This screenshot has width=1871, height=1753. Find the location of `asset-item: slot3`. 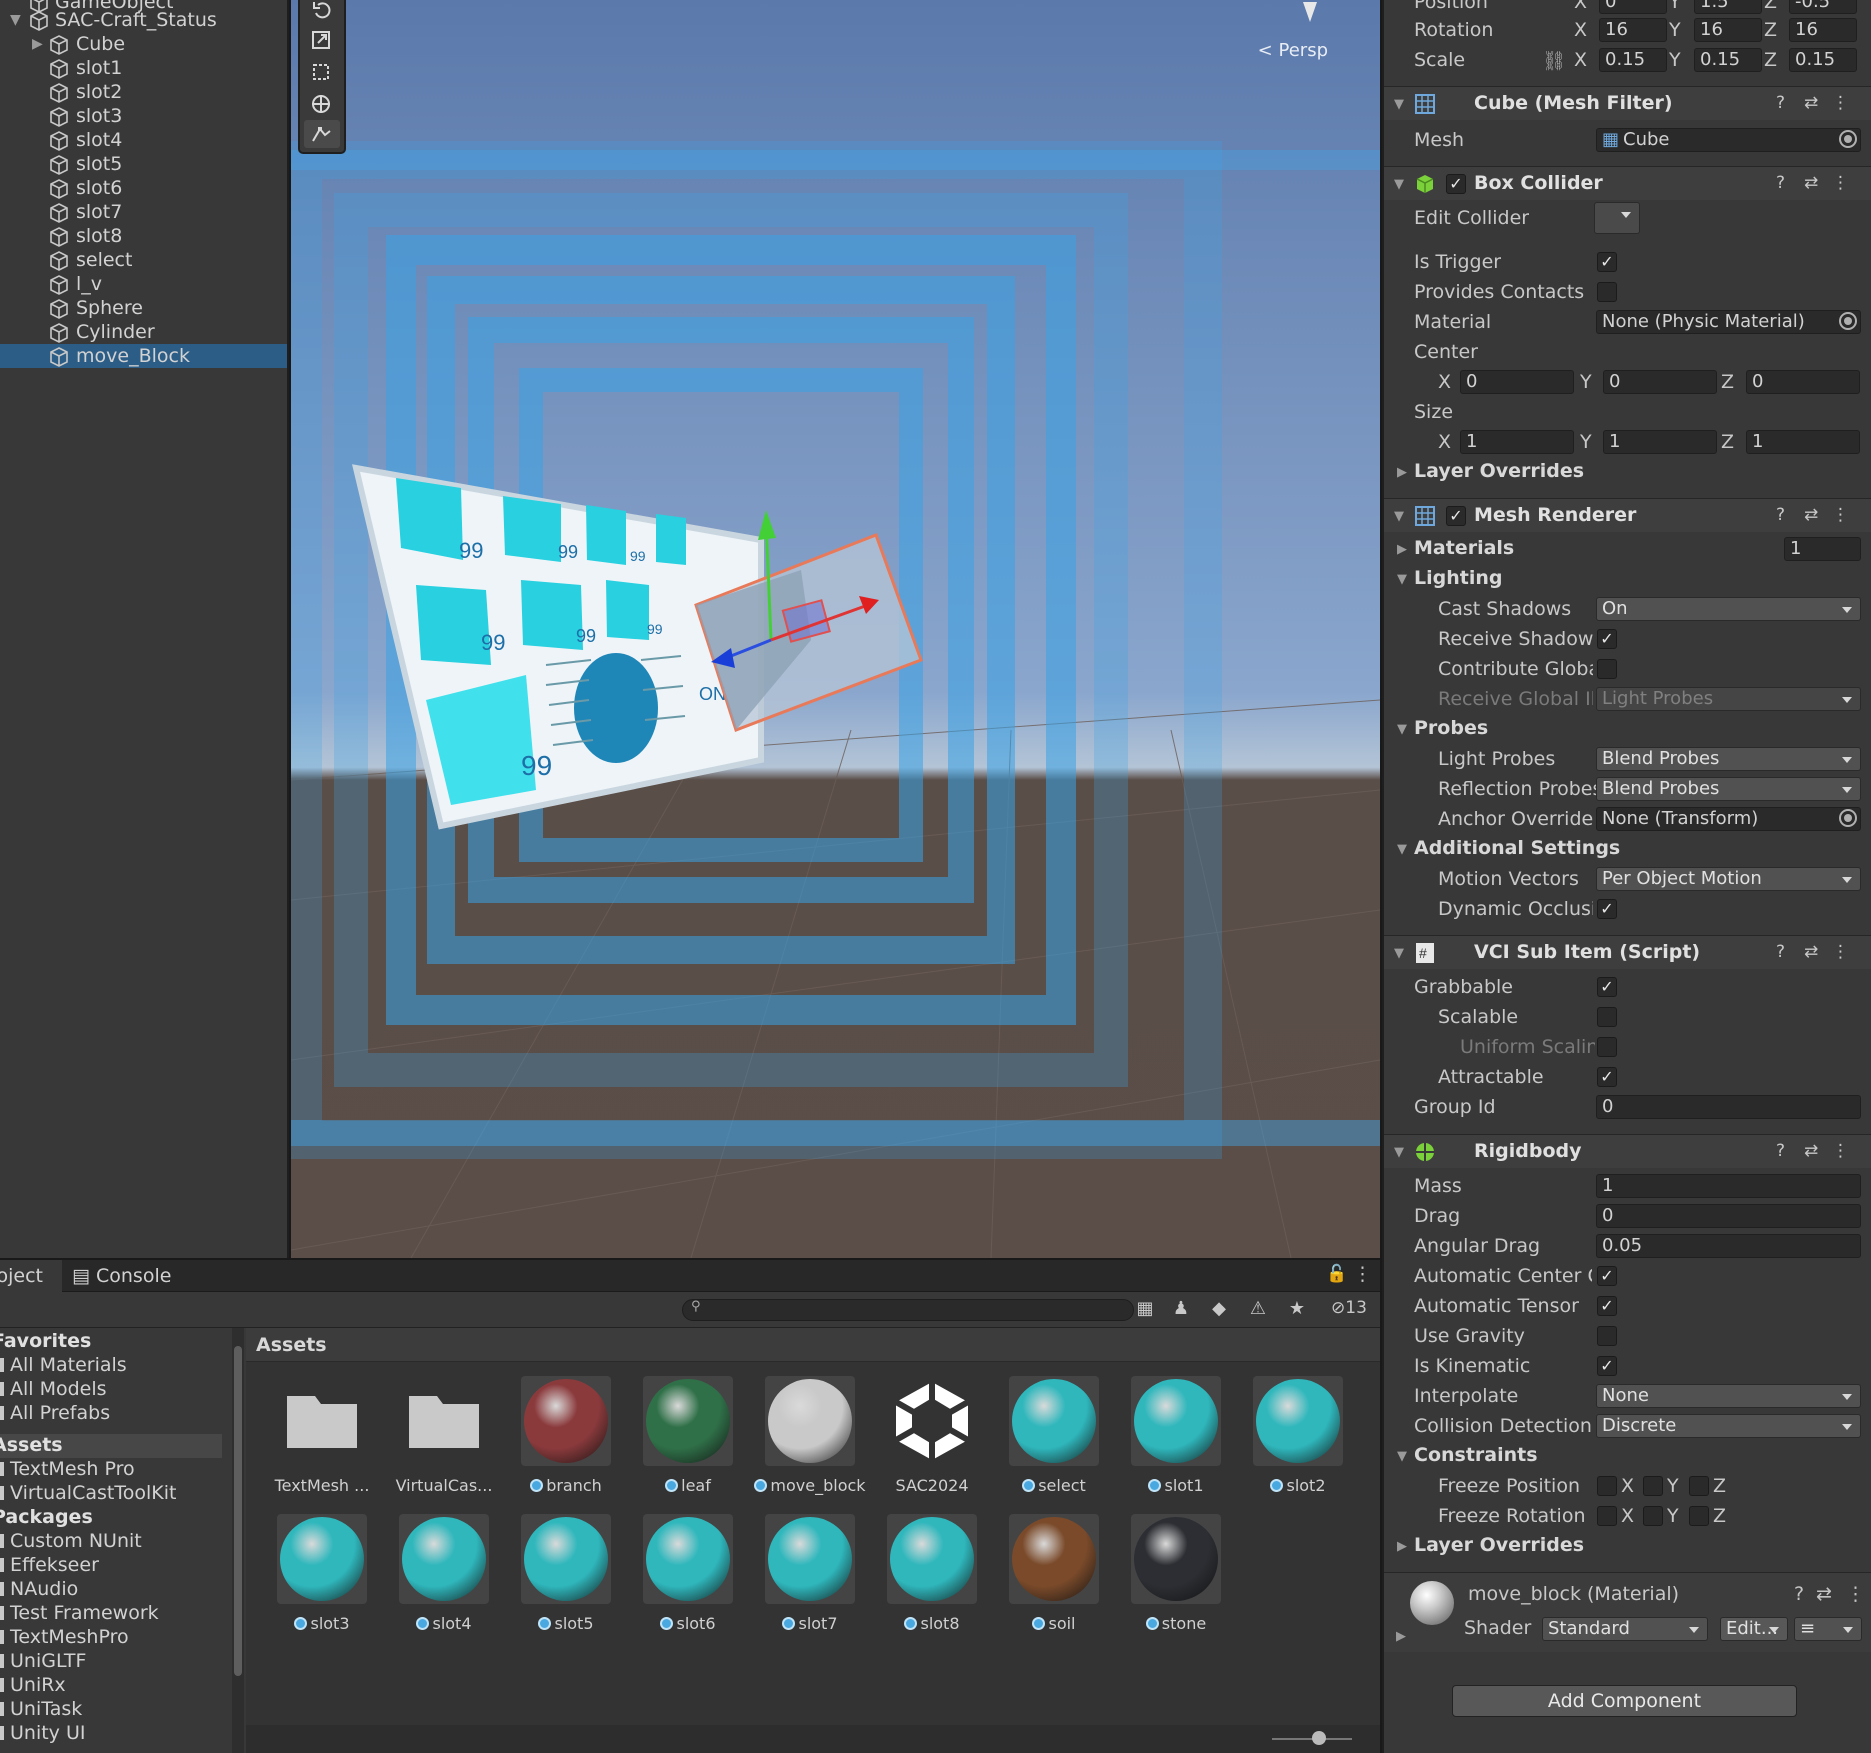

asset-item: slot3 is located at coordinates (316, 1579).